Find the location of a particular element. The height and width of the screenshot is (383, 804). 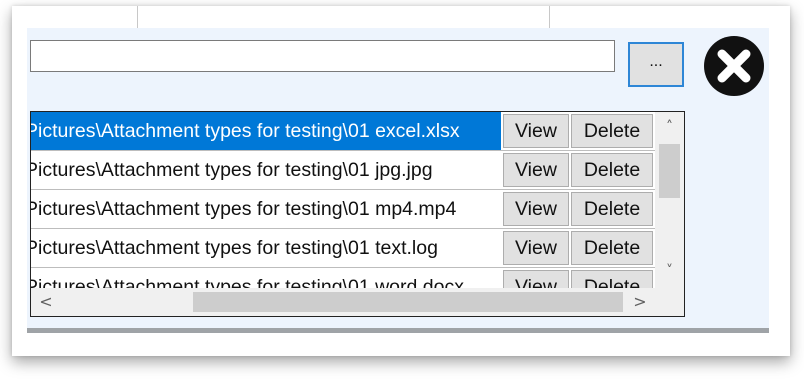

vertical-scrollbar: ˄ ˅ is located at coordinates (669, 200).